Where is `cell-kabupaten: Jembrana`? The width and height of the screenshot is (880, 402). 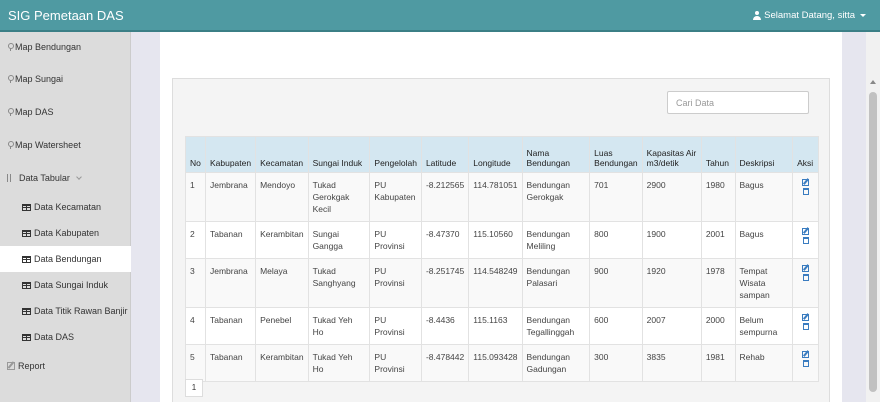 cell-kabupaten: Jembrana is located at coordinates (230, 197).